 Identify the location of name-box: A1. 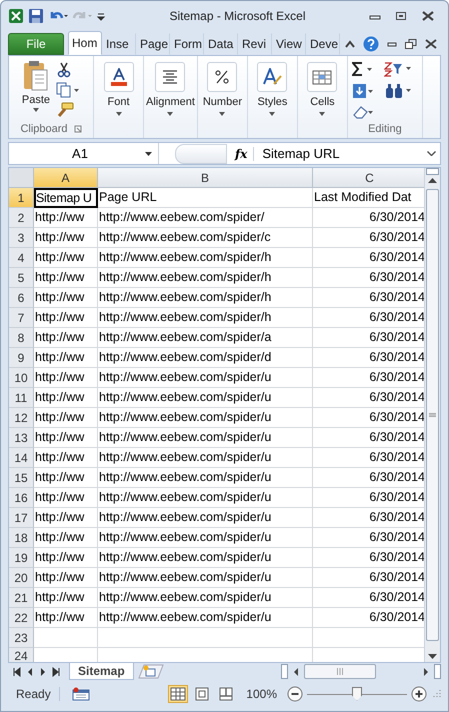
(84, 153).